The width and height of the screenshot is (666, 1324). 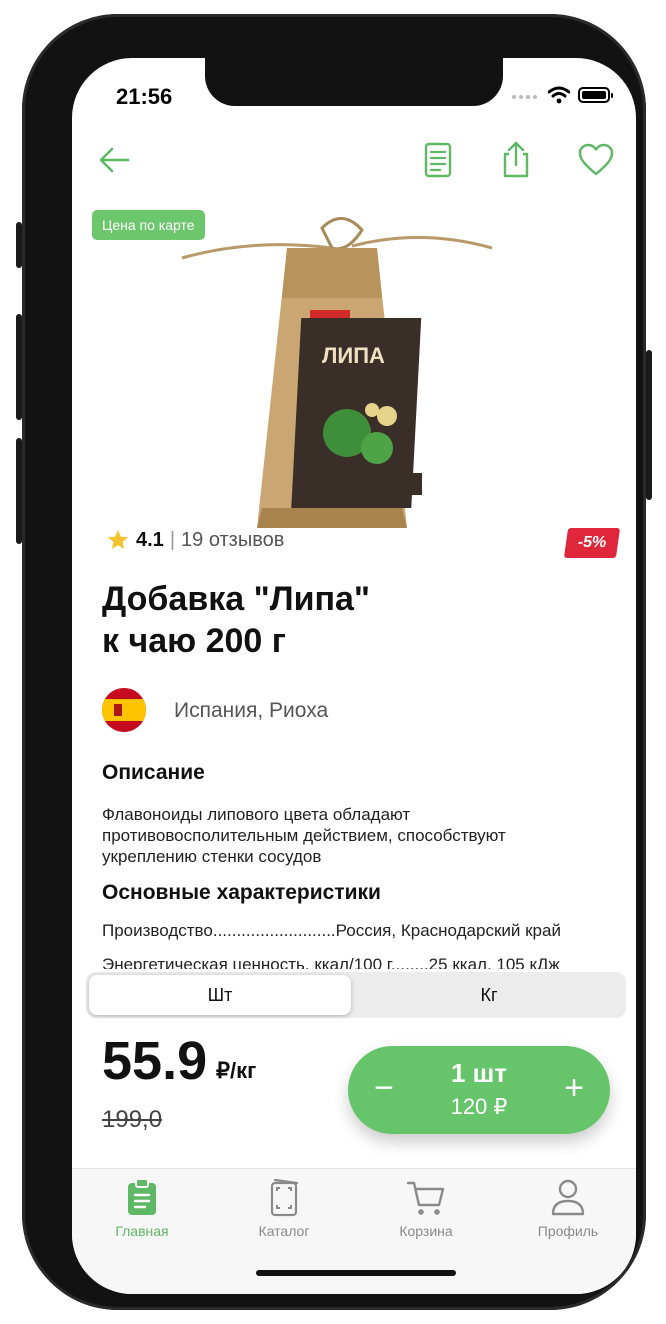 I want to click on status-icons, so click(x=562, y=95).